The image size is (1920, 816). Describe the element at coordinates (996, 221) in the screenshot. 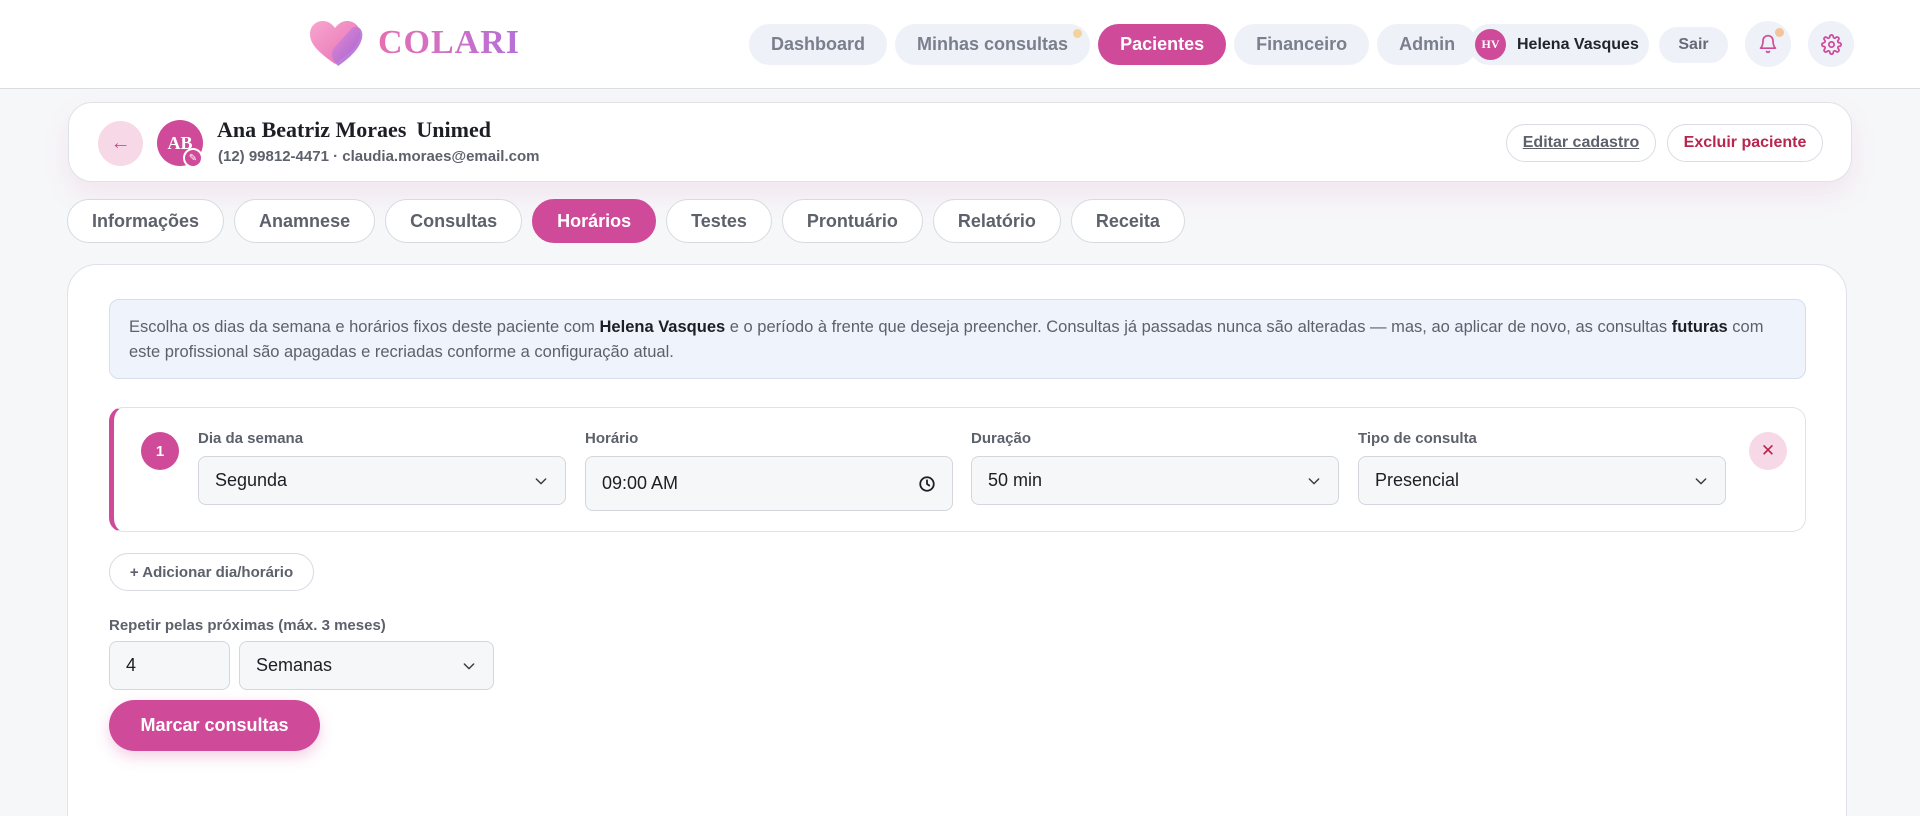

I see `tab-relatorio: Relatório` at that location.